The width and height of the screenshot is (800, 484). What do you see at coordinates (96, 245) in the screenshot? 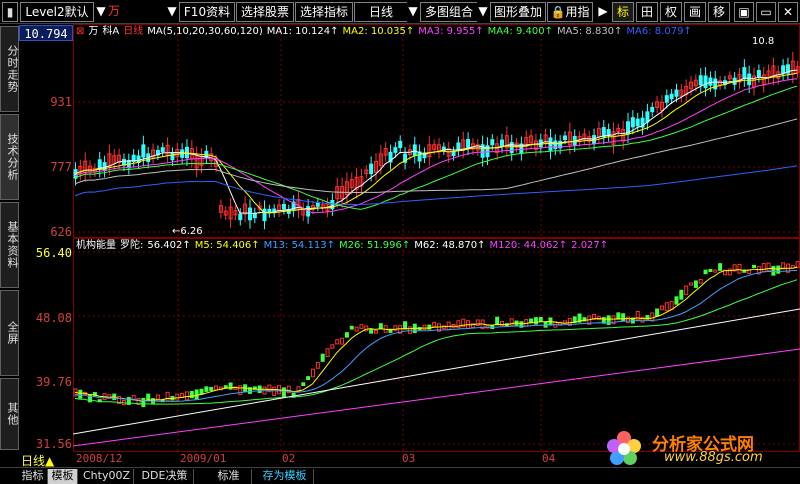
I see `sub-name: 机构能量` at bounding box center [96, 245].